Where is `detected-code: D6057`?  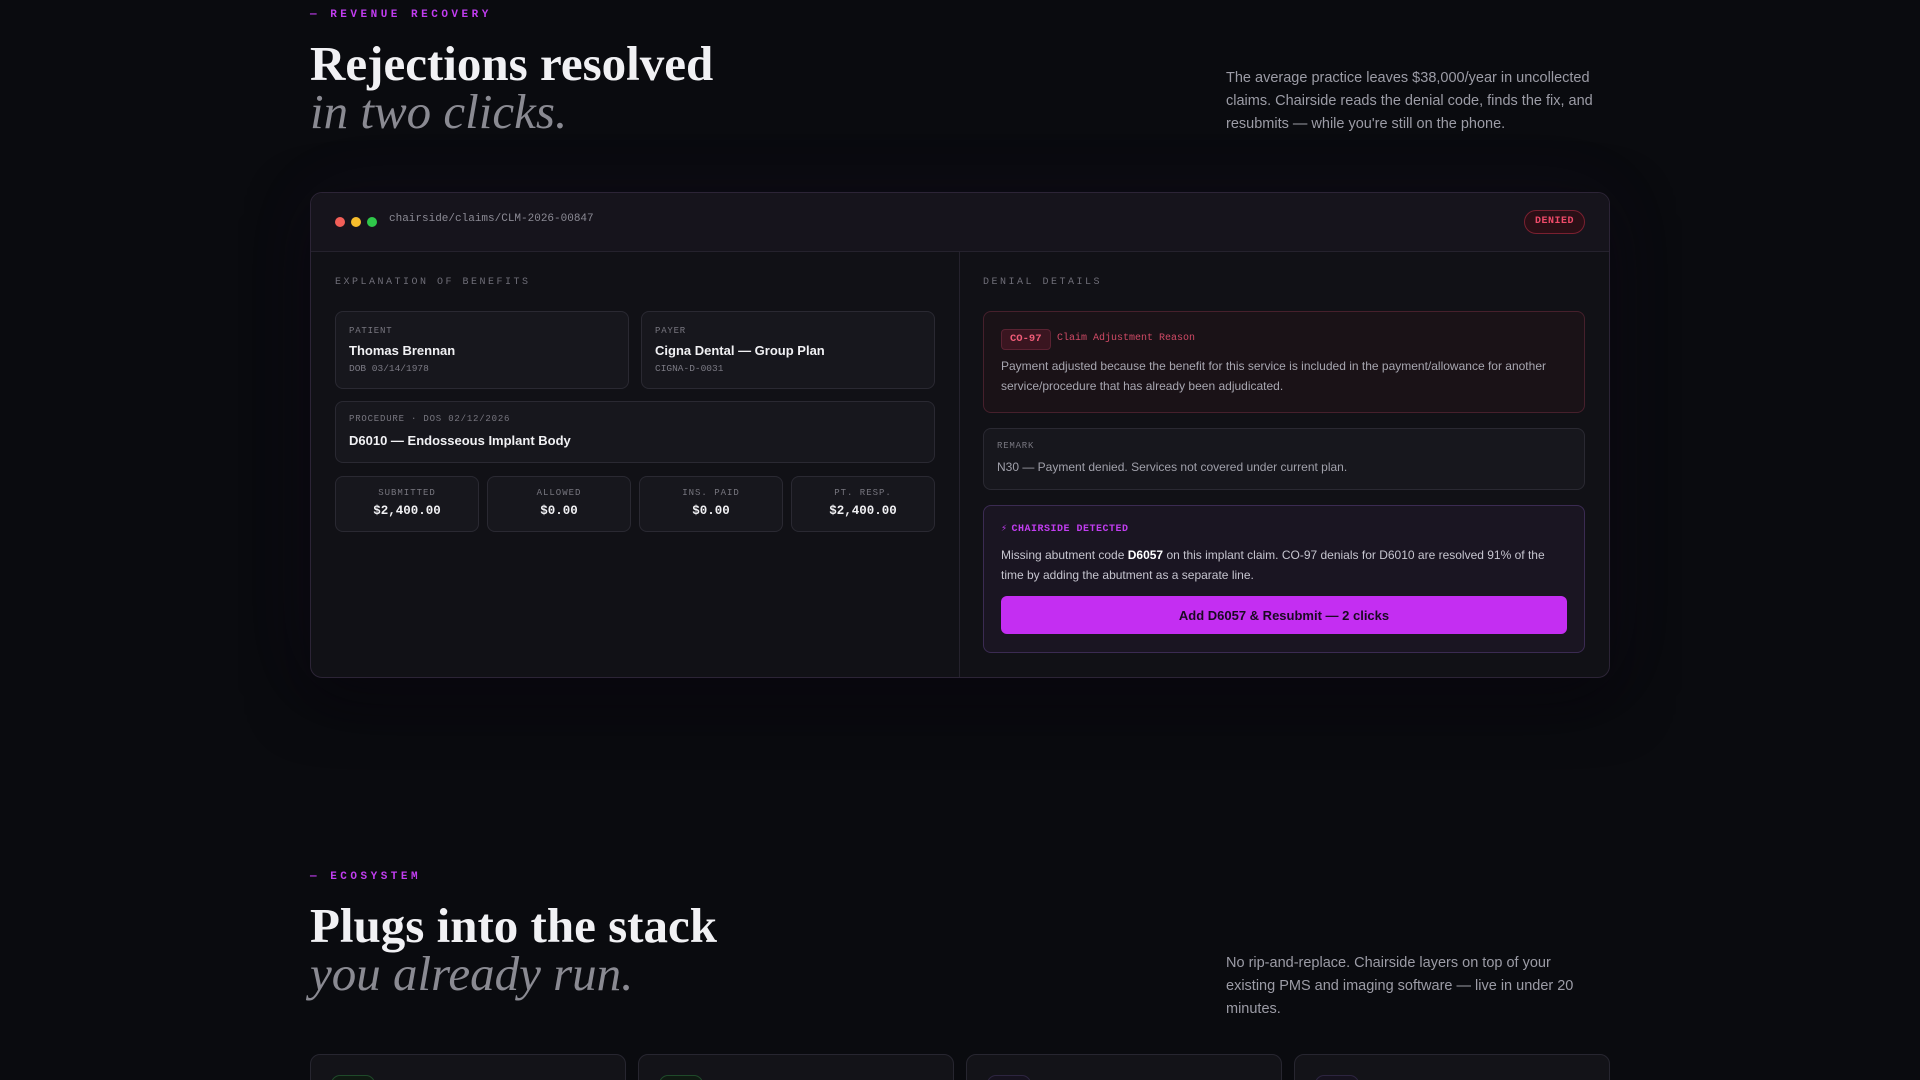 detected-code: D6057 is located at coordinates (1145, 555).